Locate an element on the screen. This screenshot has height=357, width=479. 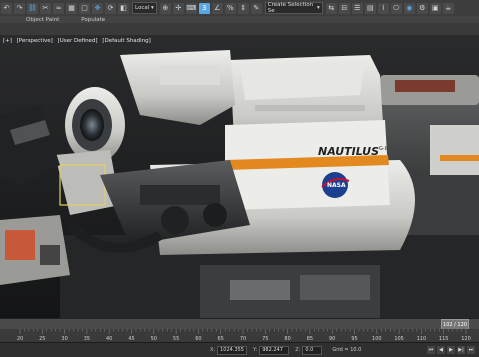
y-coordinate: Y: 982.247 is located at coordinates (271, 350).